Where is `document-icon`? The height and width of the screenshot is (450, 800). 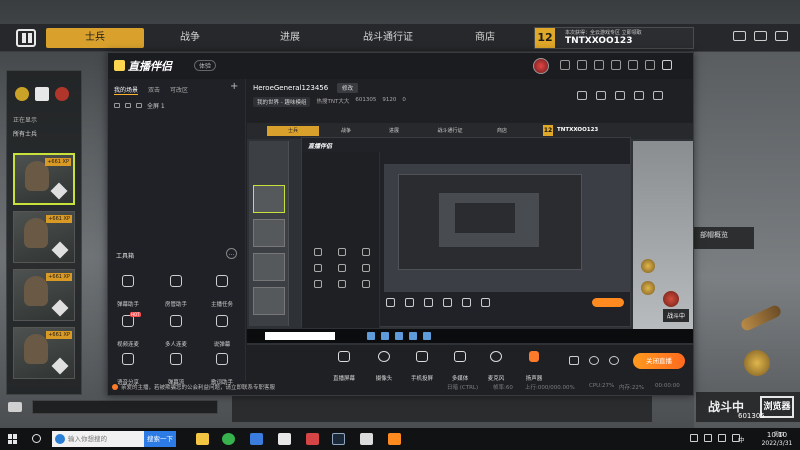 document-icon is located at coordinates (284, 439).